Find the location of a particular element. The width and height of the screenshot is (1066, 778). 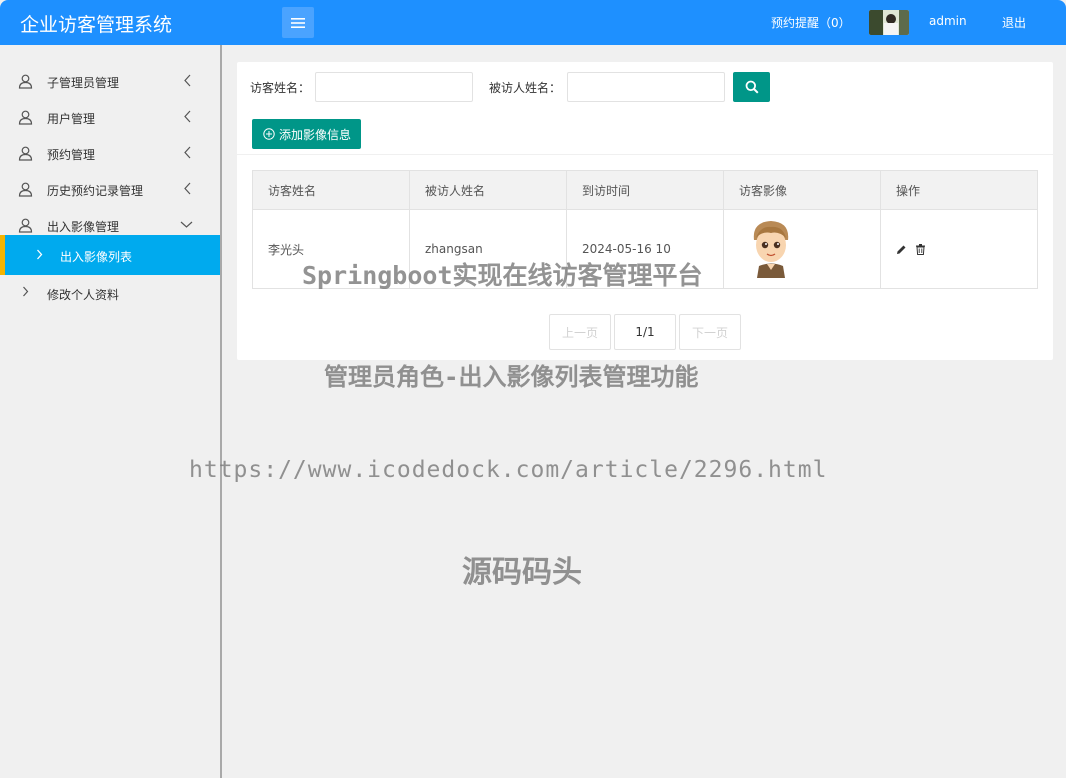

watermark-title: Springboot实现在线访客管理平台 is located at coordinates (502, 275).